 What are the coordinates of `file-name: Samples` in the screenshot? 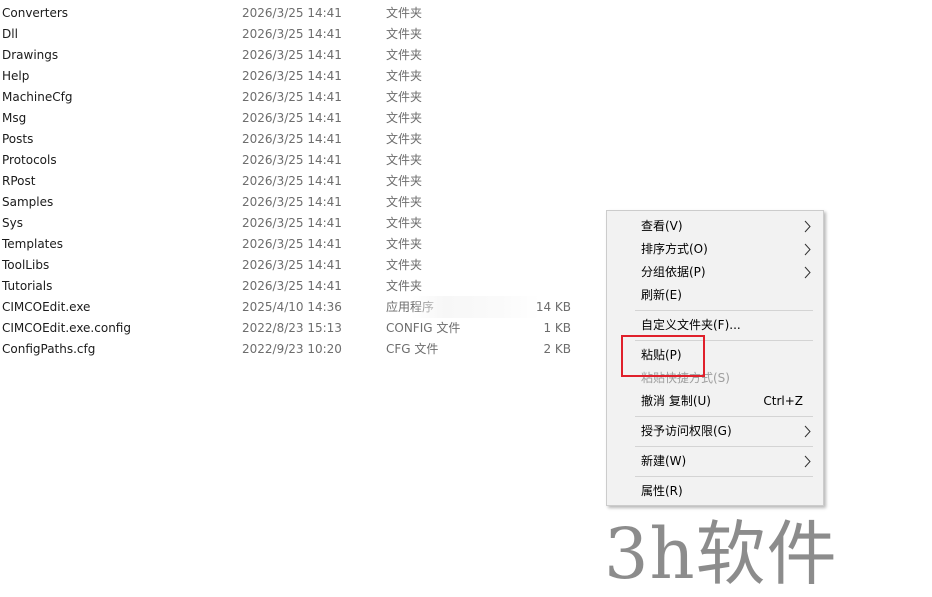 It's located at (28, 202).